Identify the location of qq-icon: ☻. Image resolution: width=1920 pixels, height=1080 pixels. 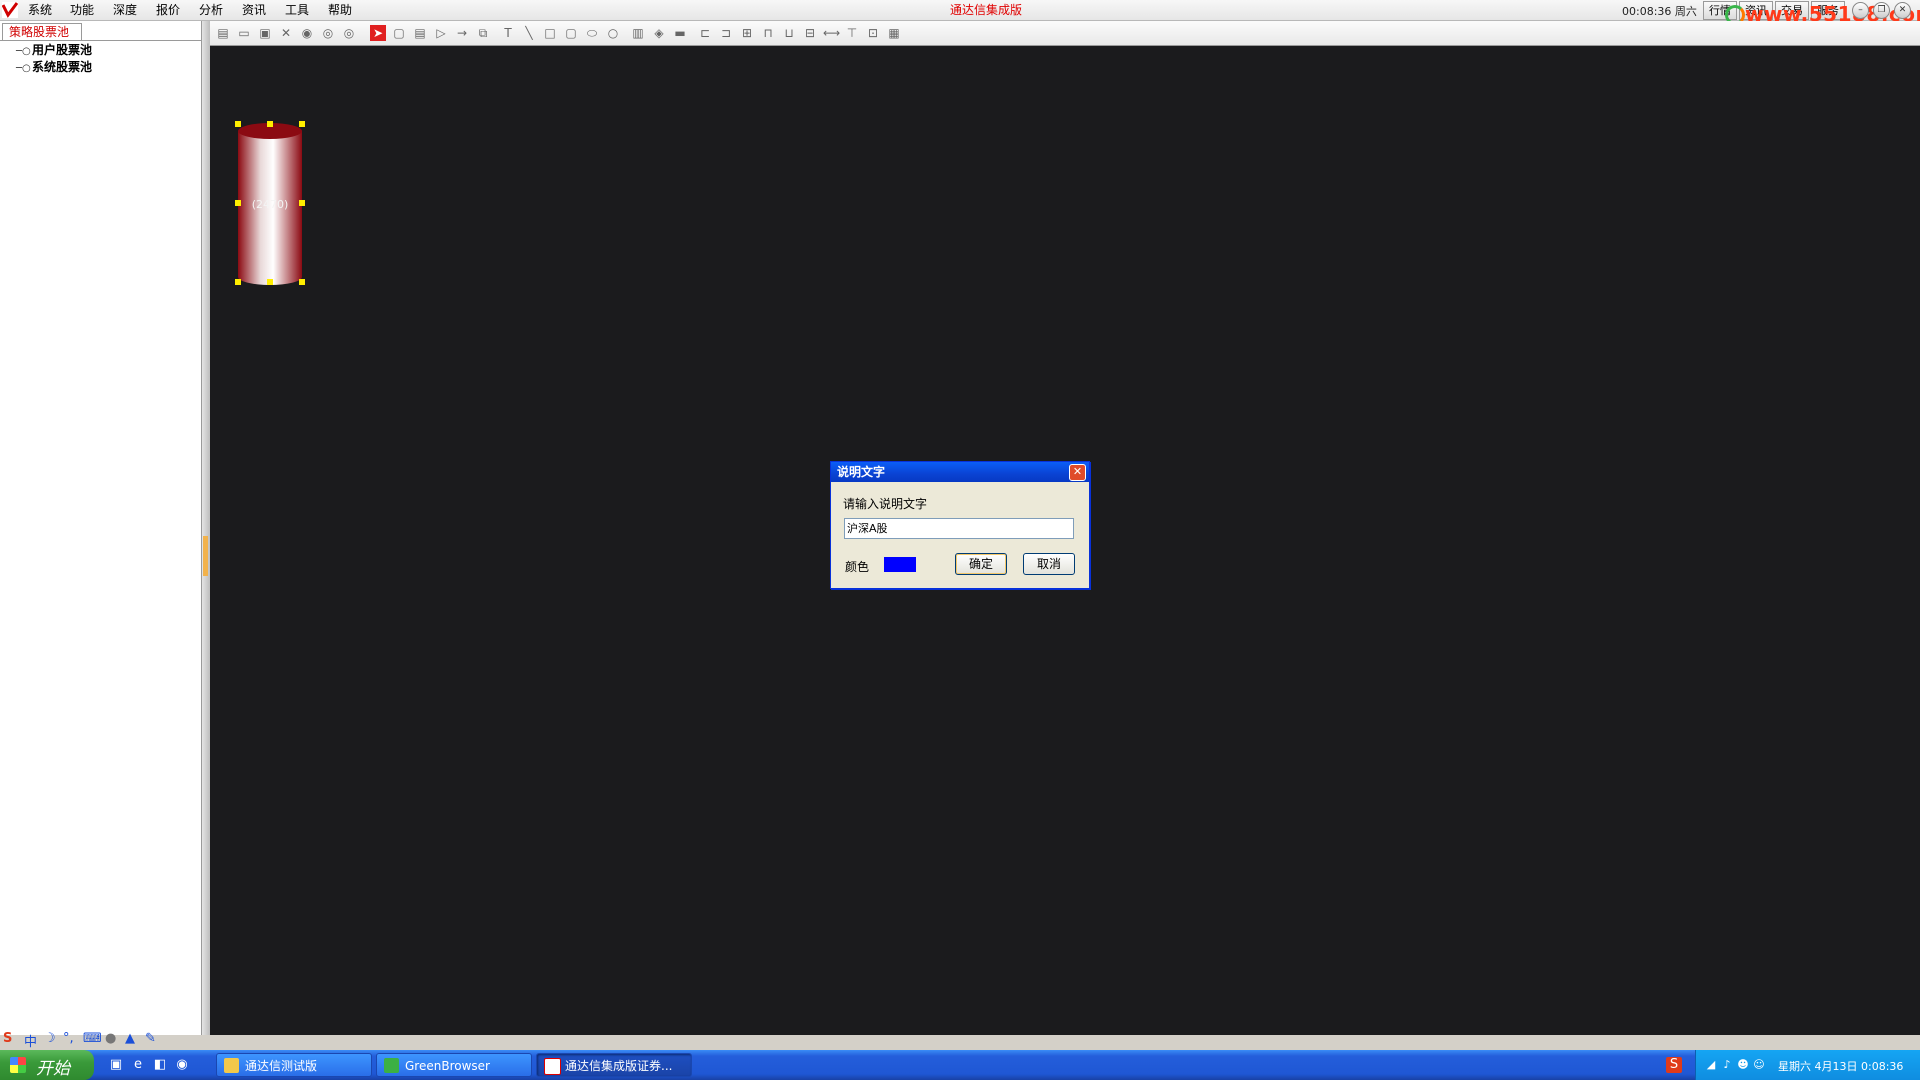
(1743, 1065).